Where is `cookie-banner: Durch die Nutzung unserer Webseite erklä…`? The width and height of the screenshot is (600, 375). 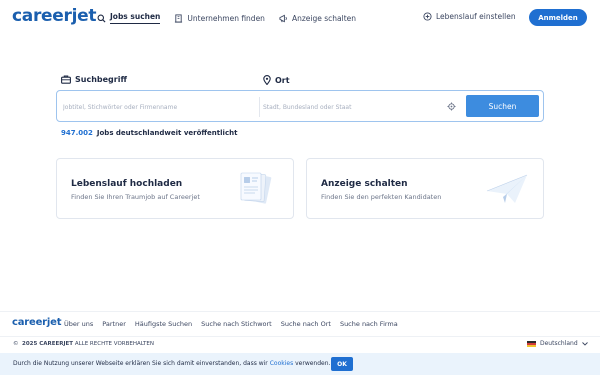
cookie-banner: Durch die Nutzung unserer Webseite erklä… is located at coordinates (300, 364).